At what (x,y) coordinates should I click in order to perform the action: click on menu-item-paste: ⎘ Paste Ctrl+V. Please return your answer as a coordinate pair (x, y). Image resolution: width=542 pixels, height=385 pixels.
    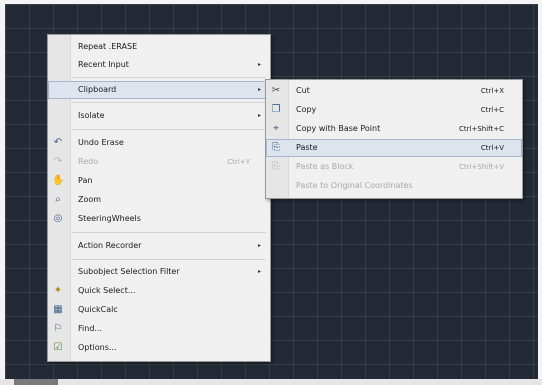
    Looking at the image, I should click on (394, 148).